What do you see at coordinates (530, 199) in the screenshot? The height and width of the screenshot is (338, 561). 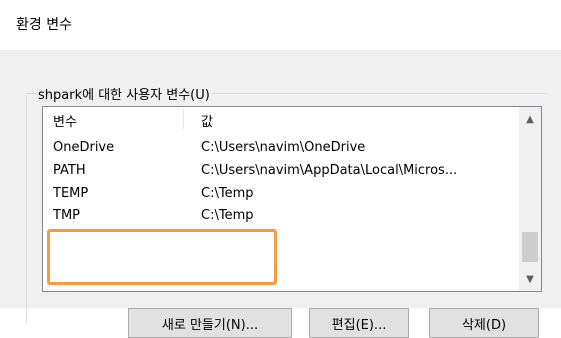 I see `vertical-scrollbar: ▲ ▼` at bounding box center [530, 199].